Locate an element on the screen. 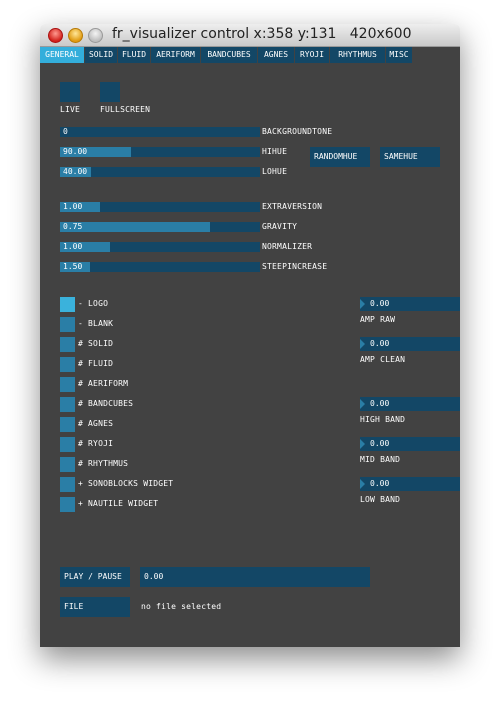  backgroundtone-slider: 0 is located at coordinates (160, 132).